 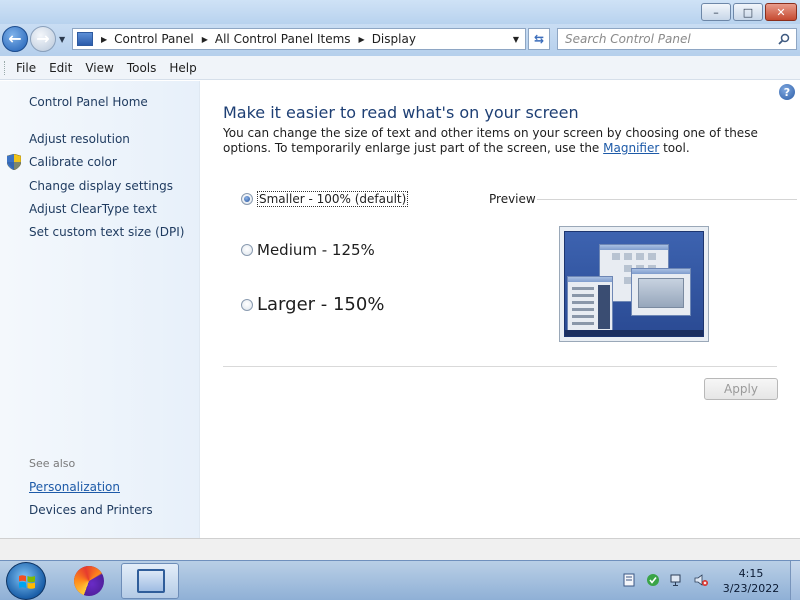 I want to click on volume-muted-icon, so click(x=701, y=580).